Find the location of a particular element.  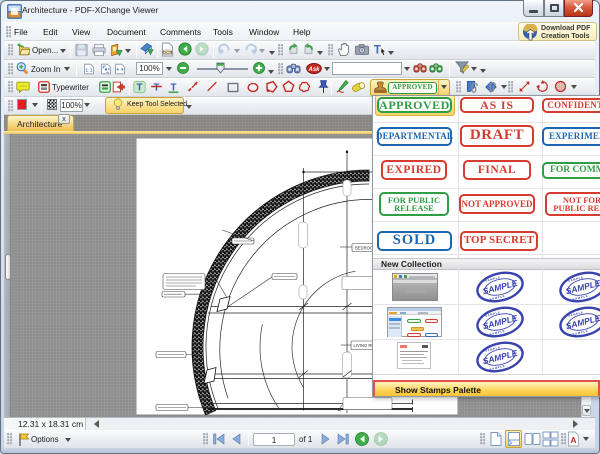

svg-text: A is located at coordinates (573, 440).